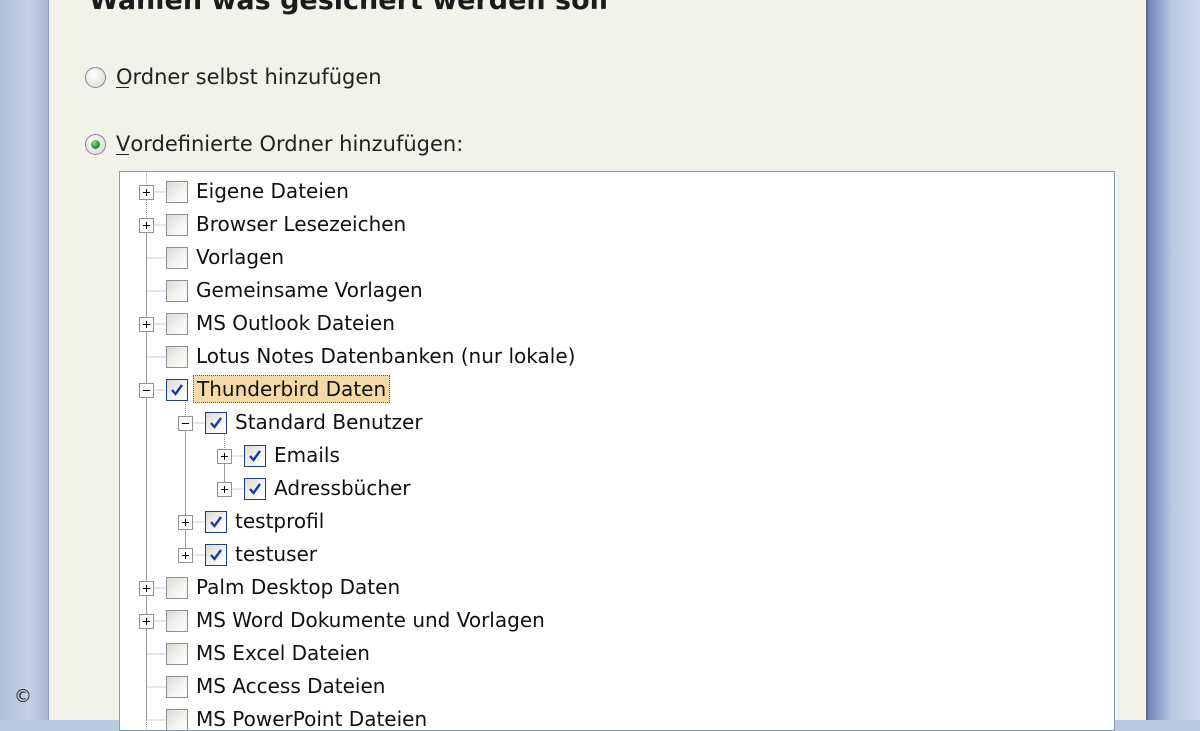 Image resolution: width=1200 pixels, height=731 pixels. What do you see at coordinates (124, 77) in the screenshot?
I see `accelerator-key: O` at bounding box center [124, 77].